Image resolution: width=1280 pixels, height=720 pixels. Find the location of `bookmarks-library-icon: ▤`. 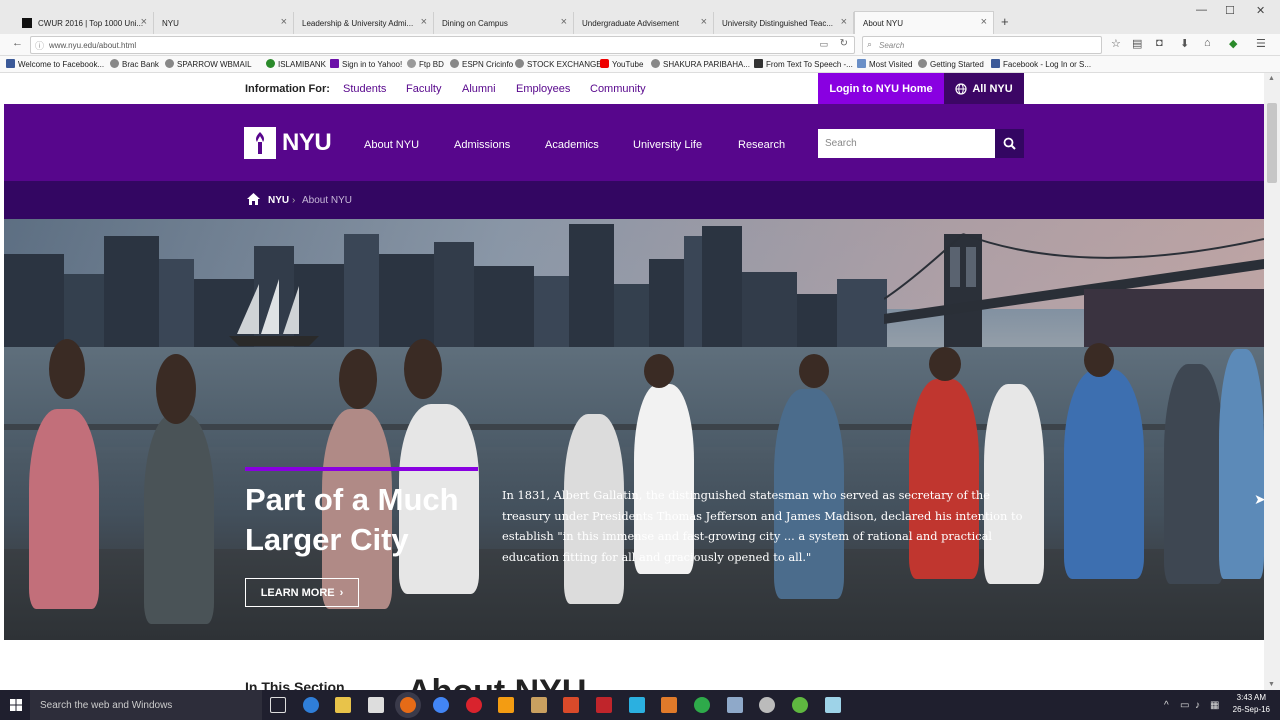

bookmarks-library-icon: ▤ is located at coordinates (1137, 43).